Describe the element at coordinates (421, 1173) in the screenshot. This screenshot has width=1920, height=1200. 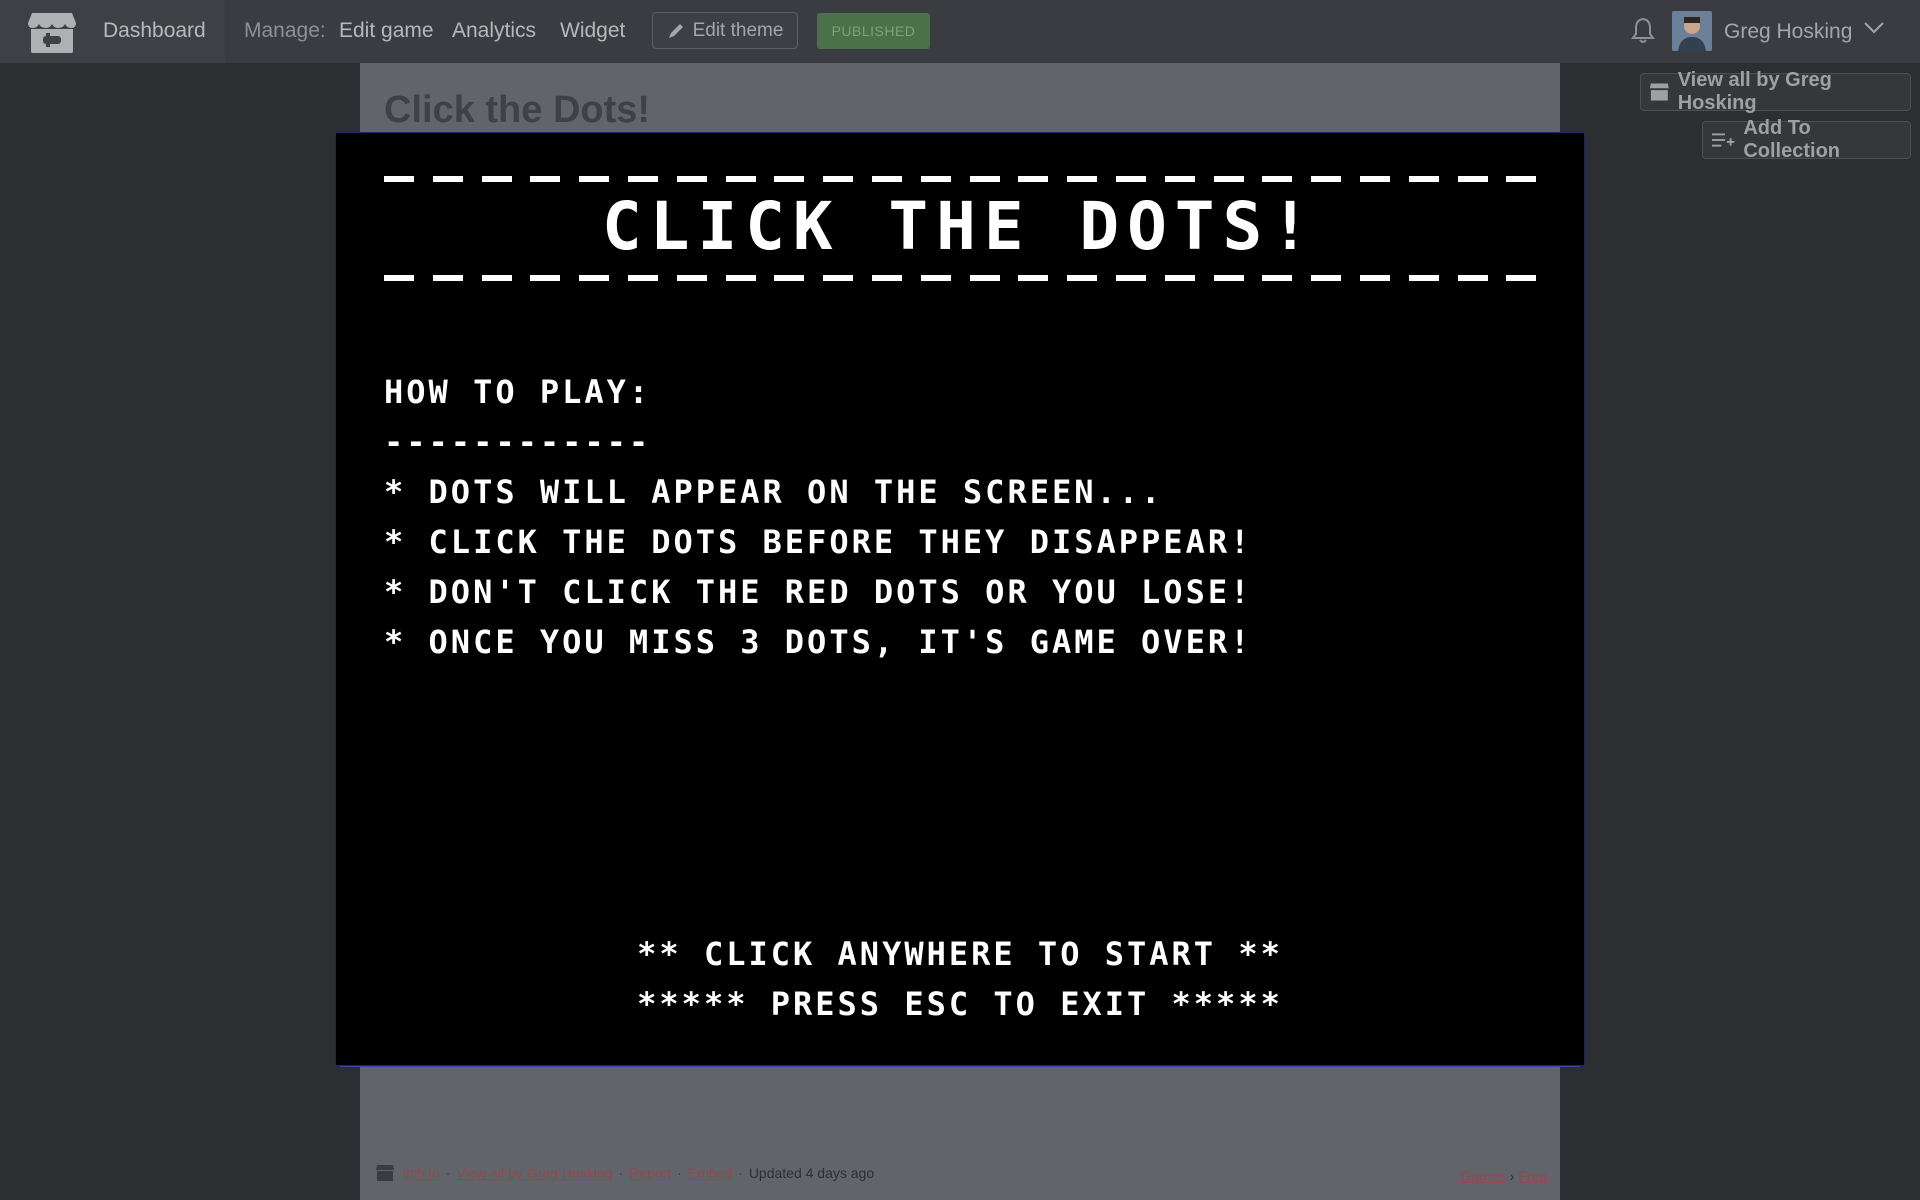
I see `footer-itchio-link: itch.io` at that location.